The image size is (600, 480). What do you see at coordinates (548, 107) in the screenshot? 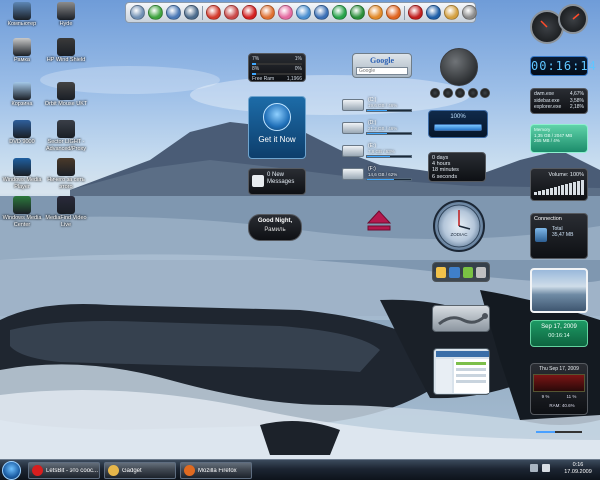
I see `process-name: explorer.exe` at bounding box center [548, 107].